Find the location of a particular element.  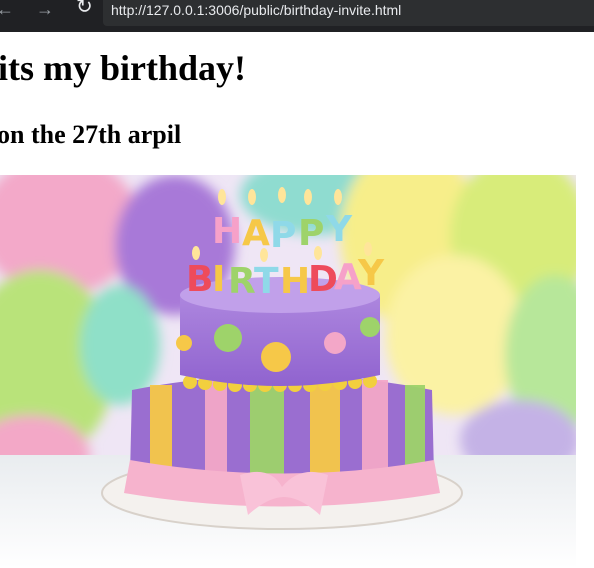

svg-text: P is located at coordinates (283, 235).